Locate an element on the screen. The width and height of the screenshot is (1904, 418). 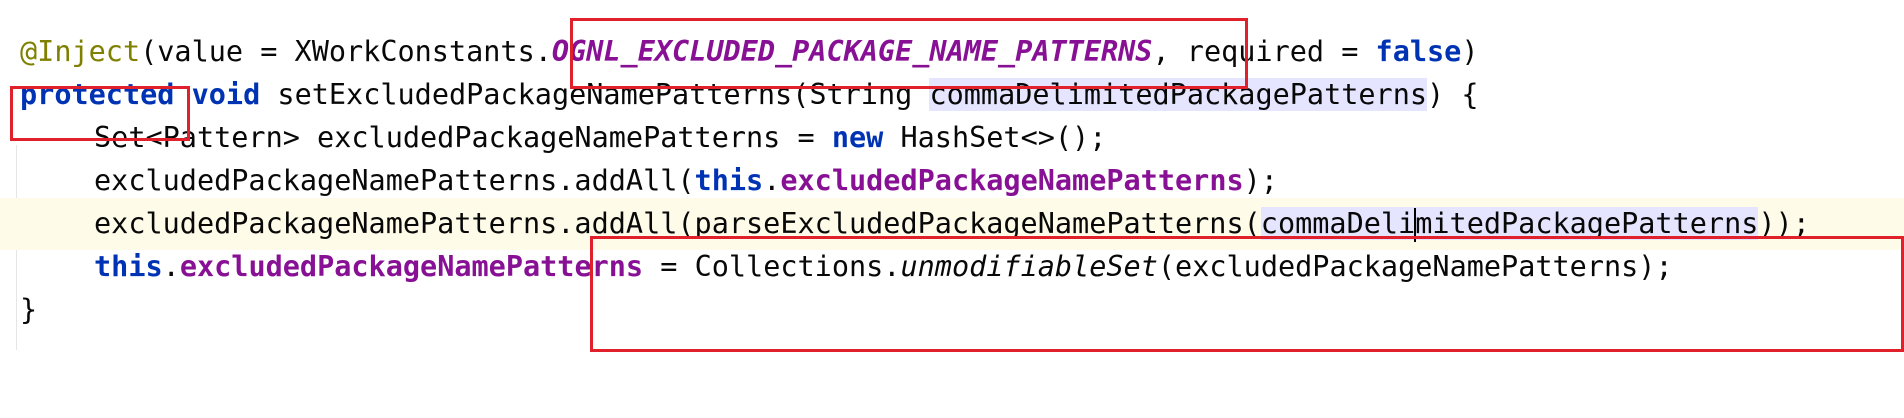
this-keyword: this is located at coordinates (729, 180).